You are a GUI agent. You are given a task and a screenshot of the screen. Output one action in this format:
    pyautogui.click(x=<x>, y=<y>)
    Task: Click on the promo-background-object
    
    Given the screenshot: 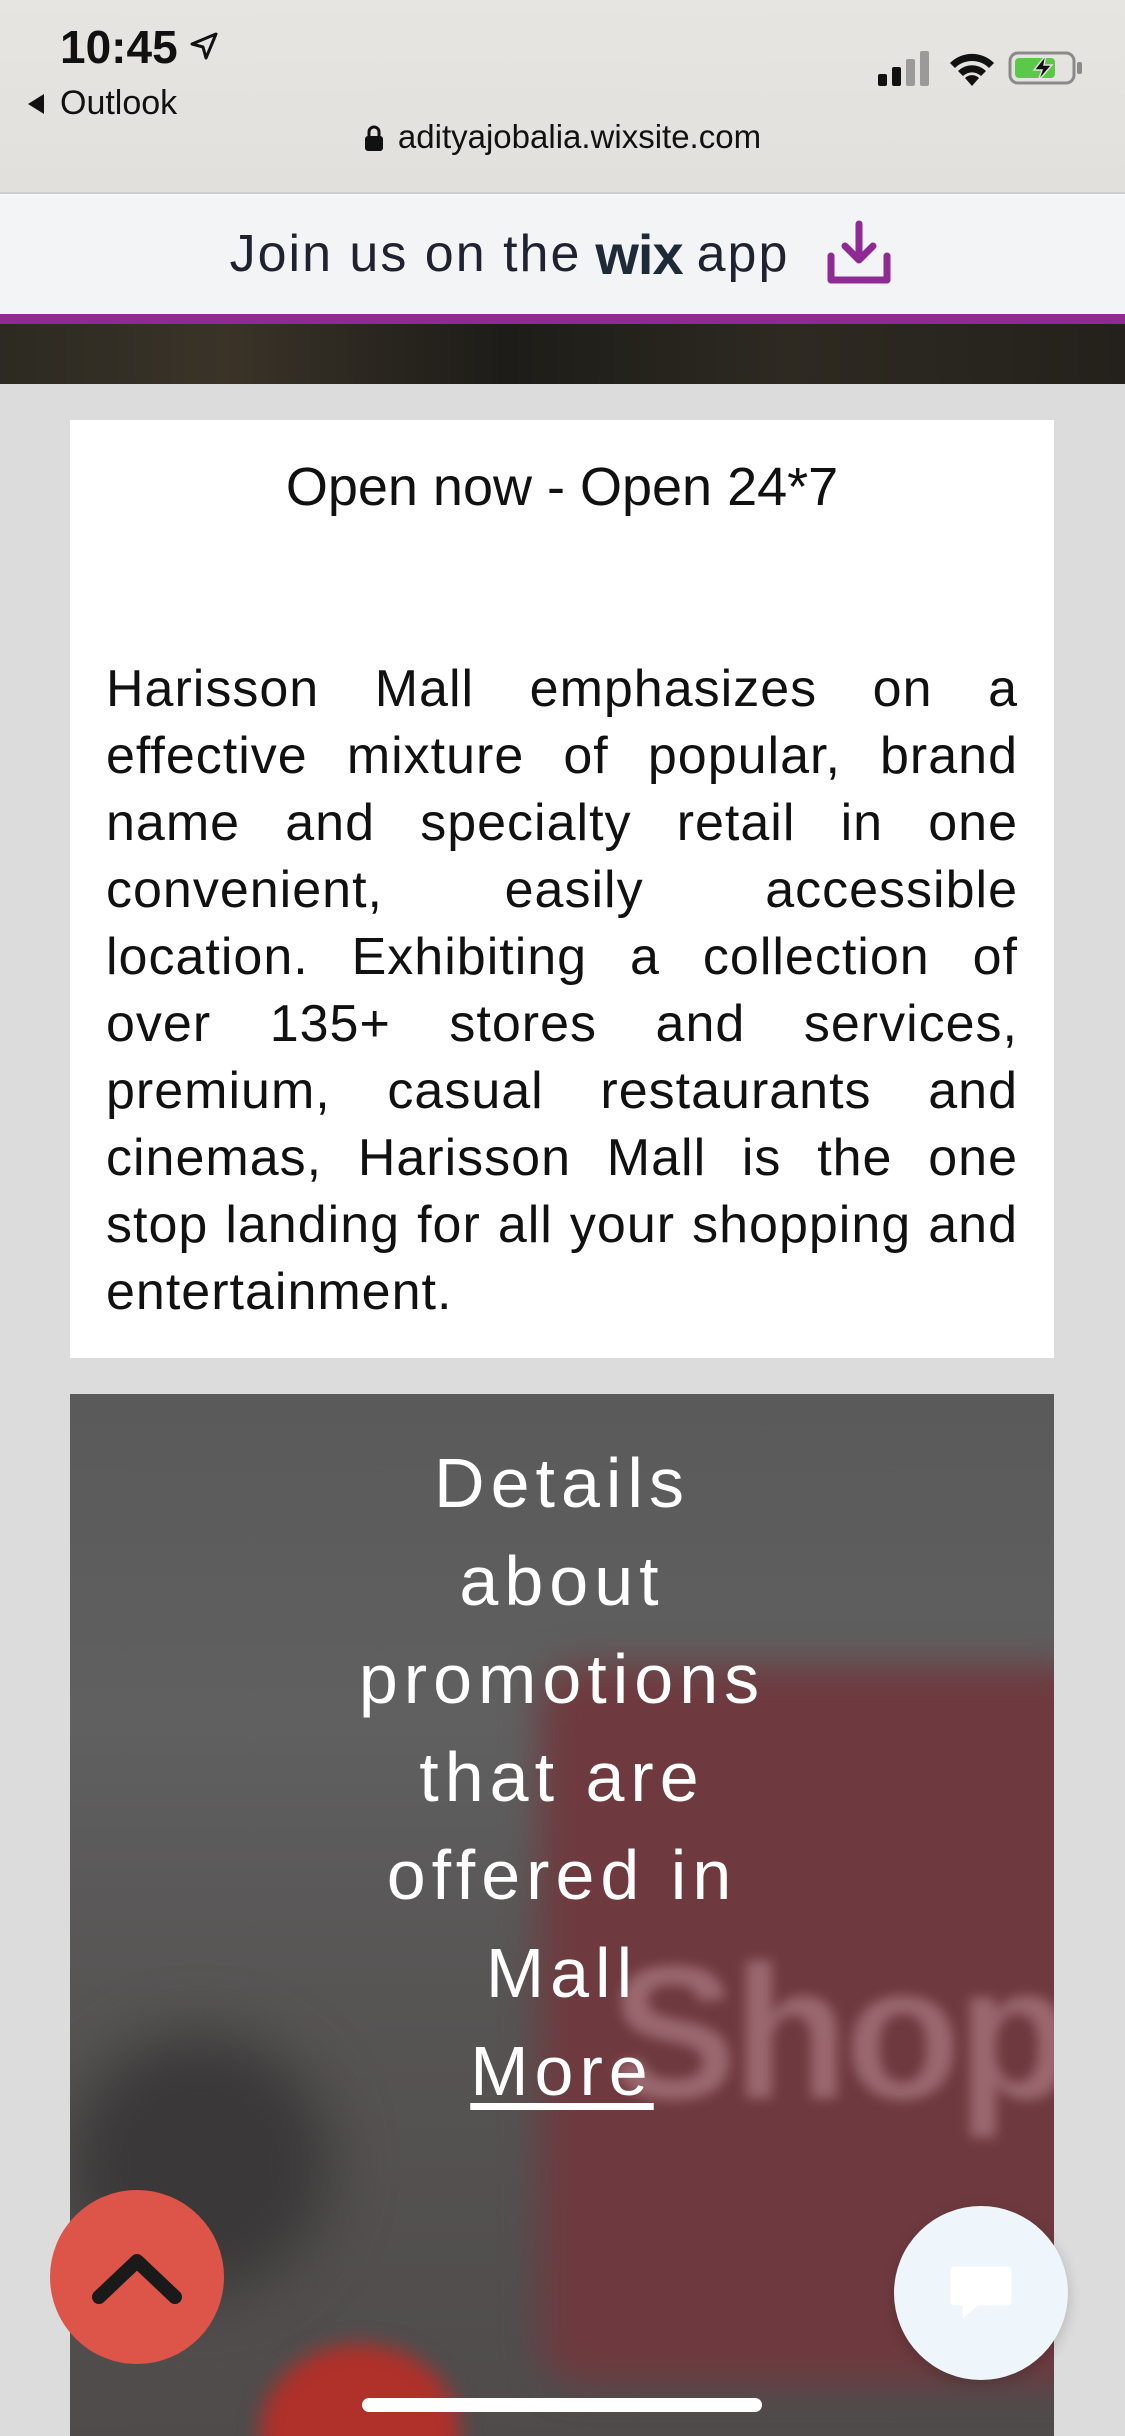 What is the action you would take?
    pyautogui.click(x=360, y=2390)
    